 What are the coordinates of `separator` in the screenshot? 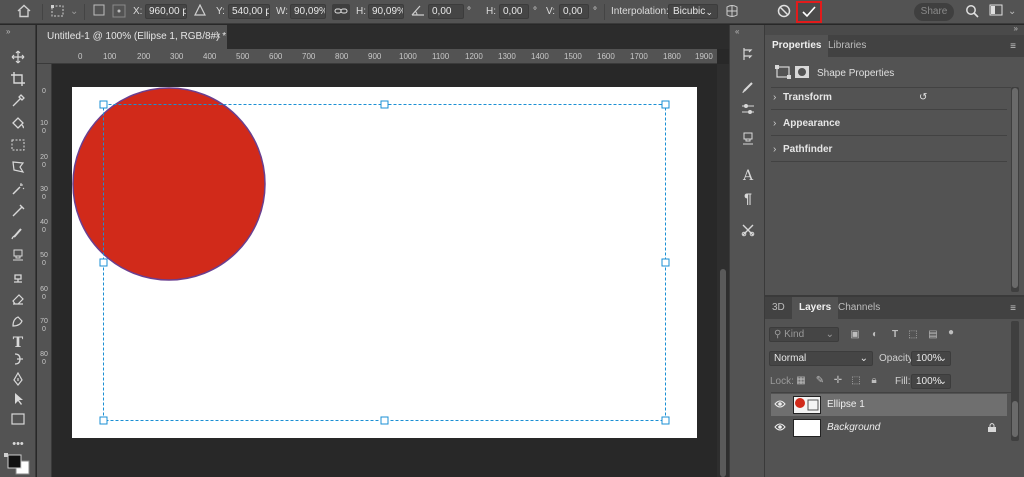 It's located at (604, 12).